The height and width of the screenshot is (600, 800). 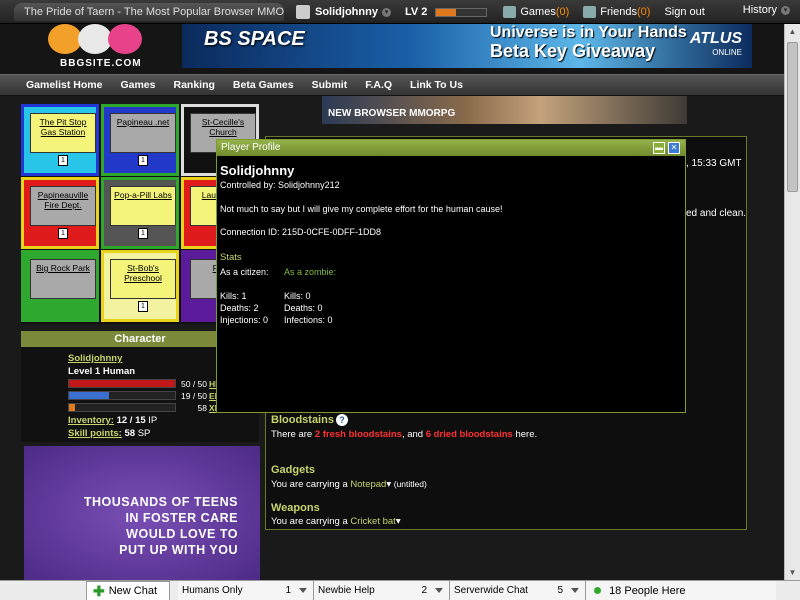 What do you see at coordinates (102, 371) in the screenshot?
I see `character-level: Level 1 Human` at bounding box center [102, 371].